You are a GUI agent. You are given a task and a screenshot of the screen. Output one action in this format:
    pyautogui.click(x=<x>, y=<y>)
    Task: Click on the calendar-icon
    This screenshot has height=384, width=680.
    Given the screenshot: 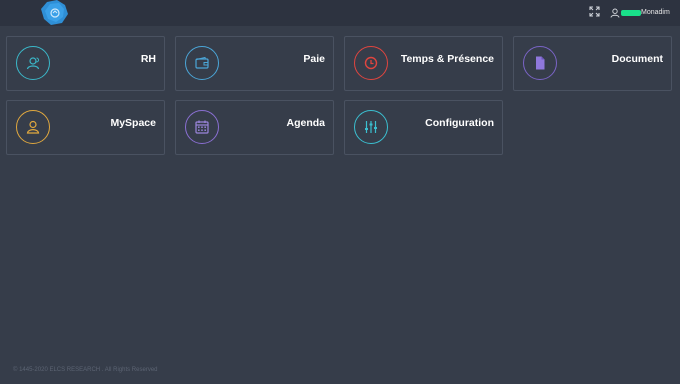 What is the action you would take?
    pyautogui.click(x=202, y=127)
    